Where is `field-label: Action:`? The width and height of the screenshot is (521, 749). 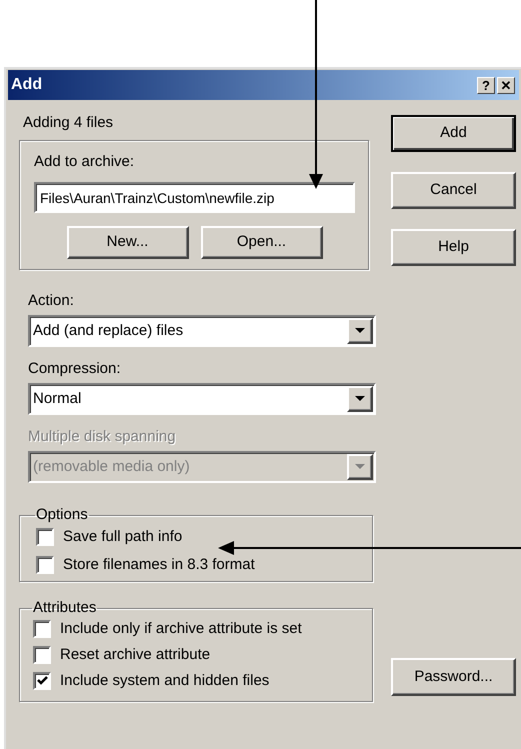 field-label: Action: is located at coordinates (51, 301).